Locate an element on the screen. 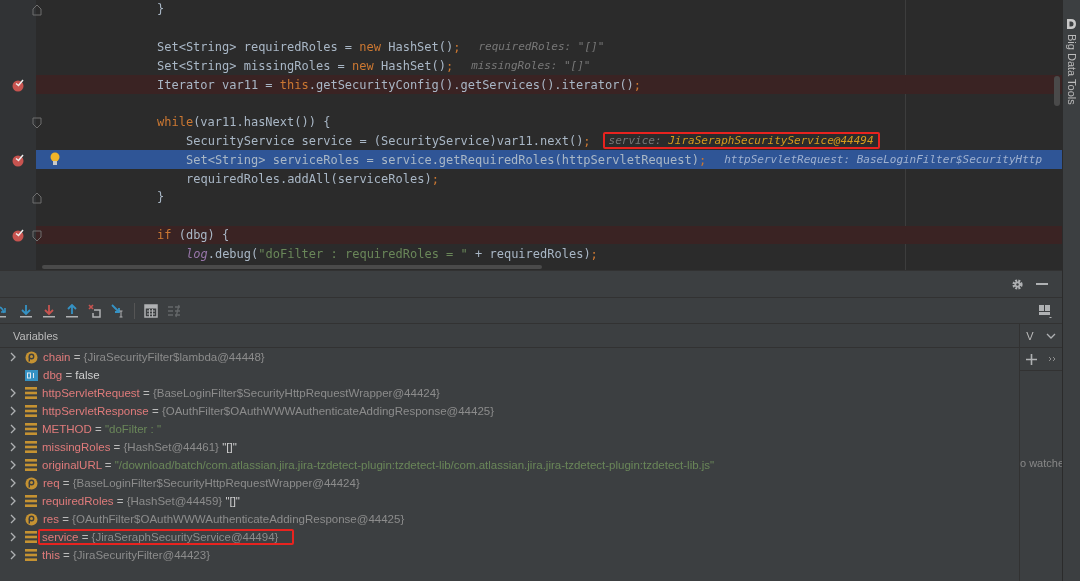  inline-value-hint: missingRoles: "[]" is located at coordinates (531, 66).